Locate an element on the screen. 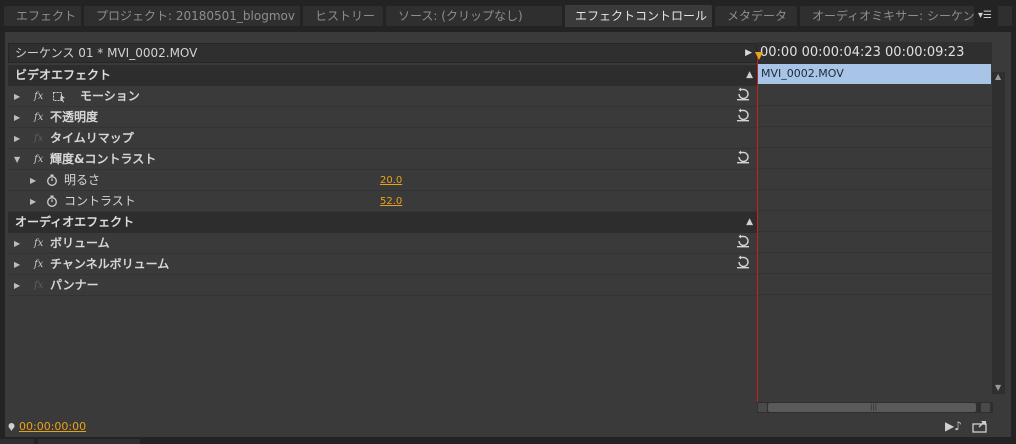 This screenshot has width=1016, height=444. effect-row-brightness-contrast: ▼ fx 輝度&コントラスト is located at coordinates (382, 159).